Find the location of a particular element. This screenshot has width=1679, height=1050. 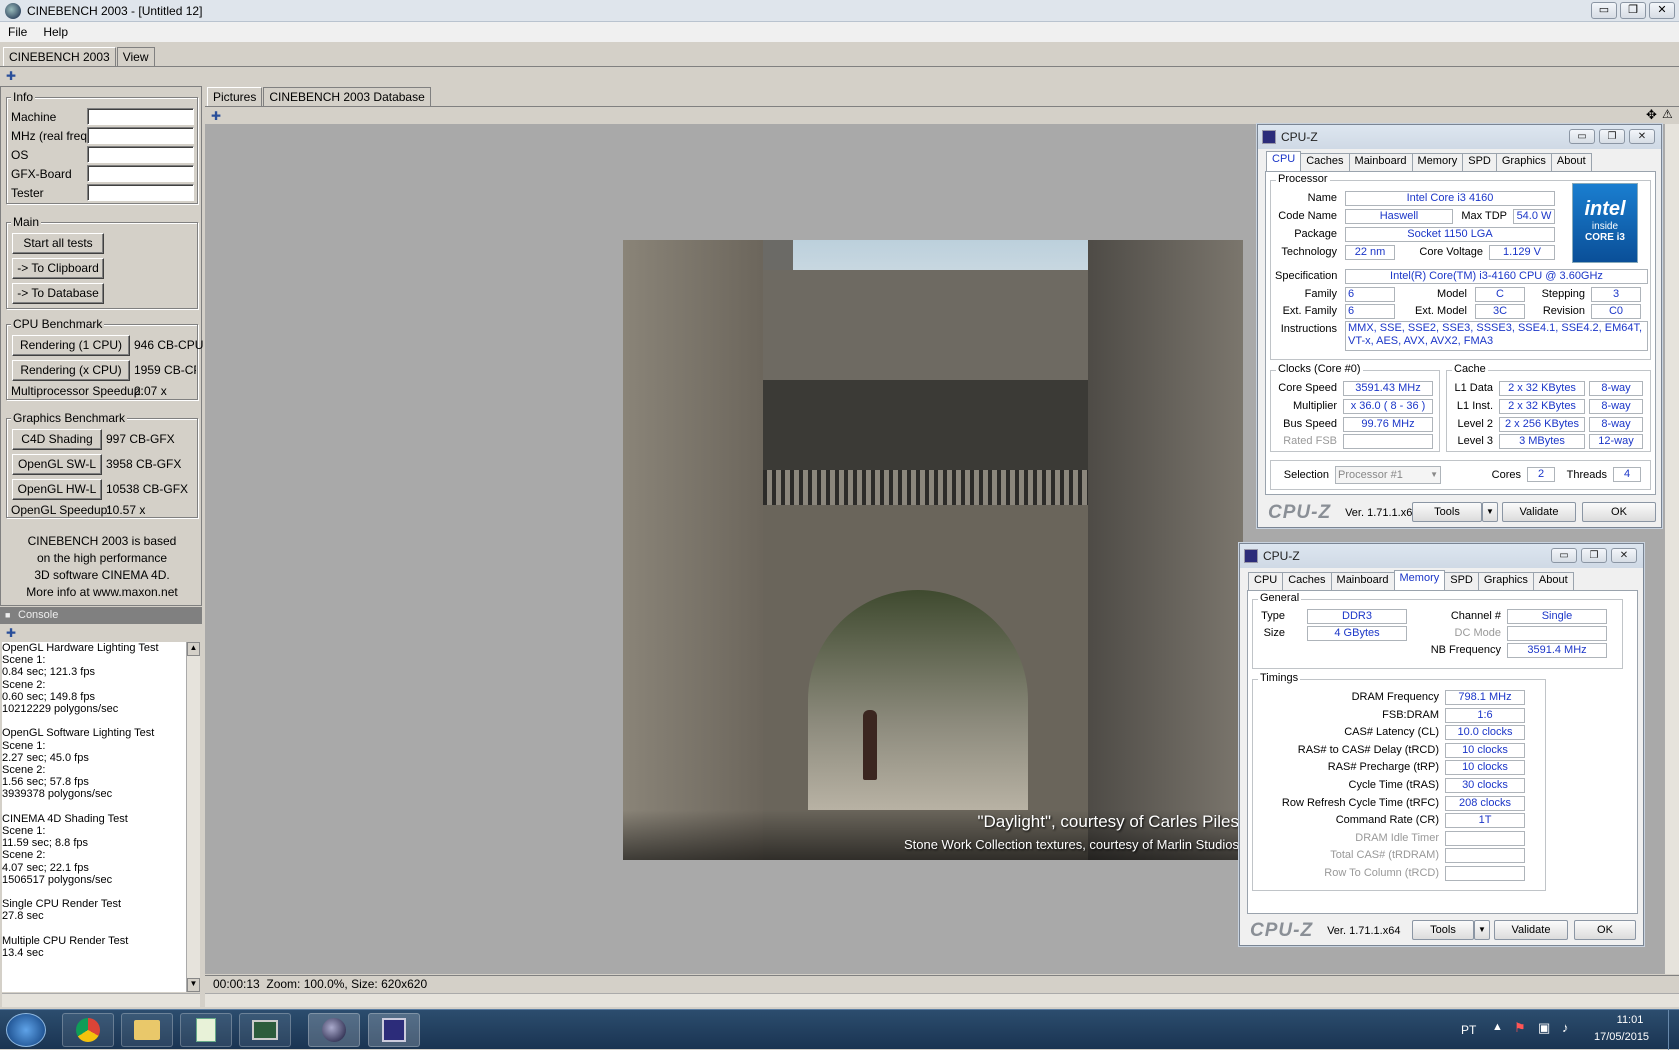

console-hscrollbar is located at coordinates (101, 1000).